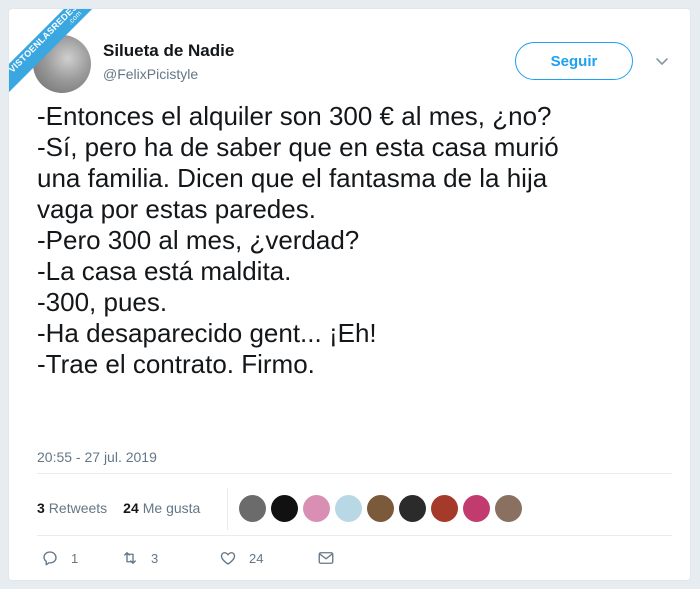  Describe the element at coordinates (97, 457) in the screenshot. I see `tweet-timestamp: 20:55 - 27 jul. 2019` at that location.